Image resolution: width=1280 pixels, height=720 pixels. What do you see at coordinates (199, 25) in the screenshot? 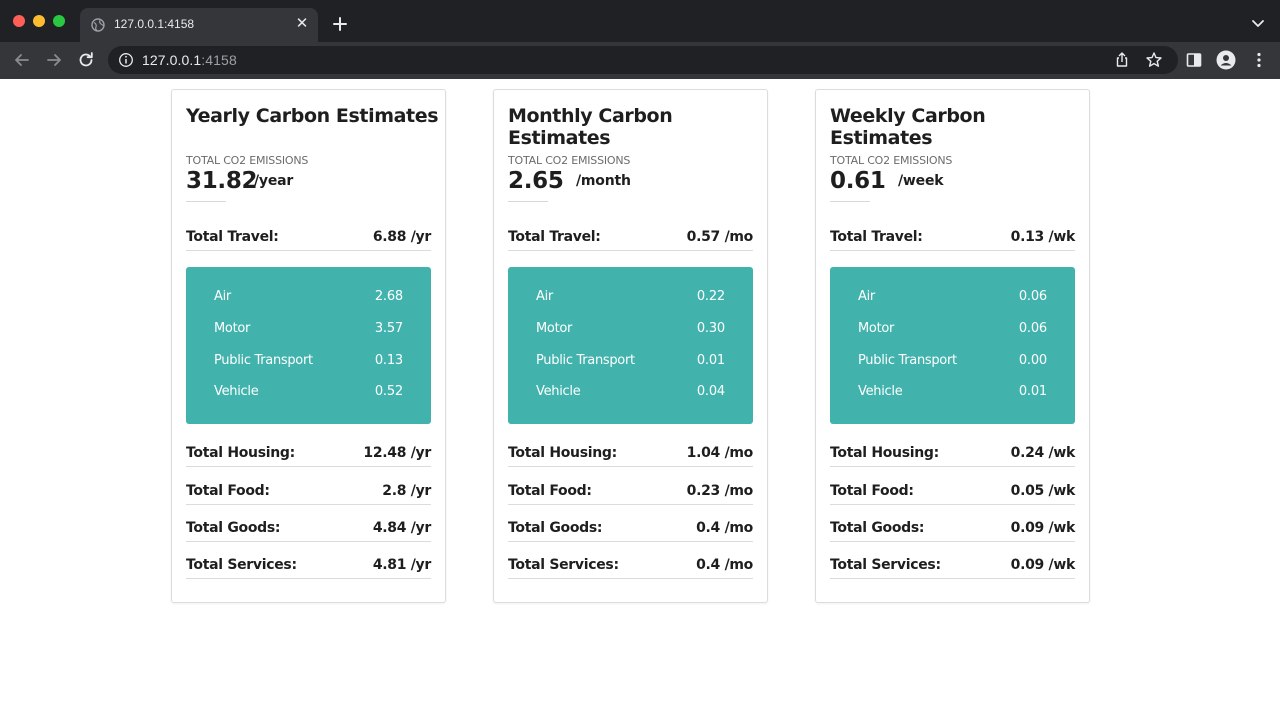
I see `browser-tab: 127.0.0.1:4158 ✕` at bounding box center [199, 25].